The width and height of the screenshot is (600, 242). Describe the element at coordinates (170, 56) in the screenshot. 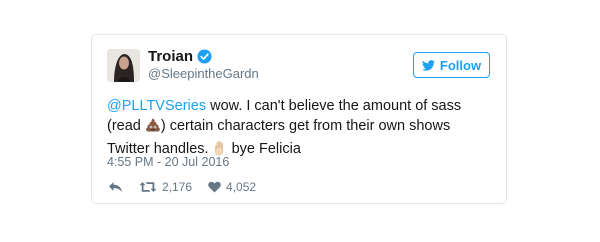

I see `author-name: Troian` at that location.